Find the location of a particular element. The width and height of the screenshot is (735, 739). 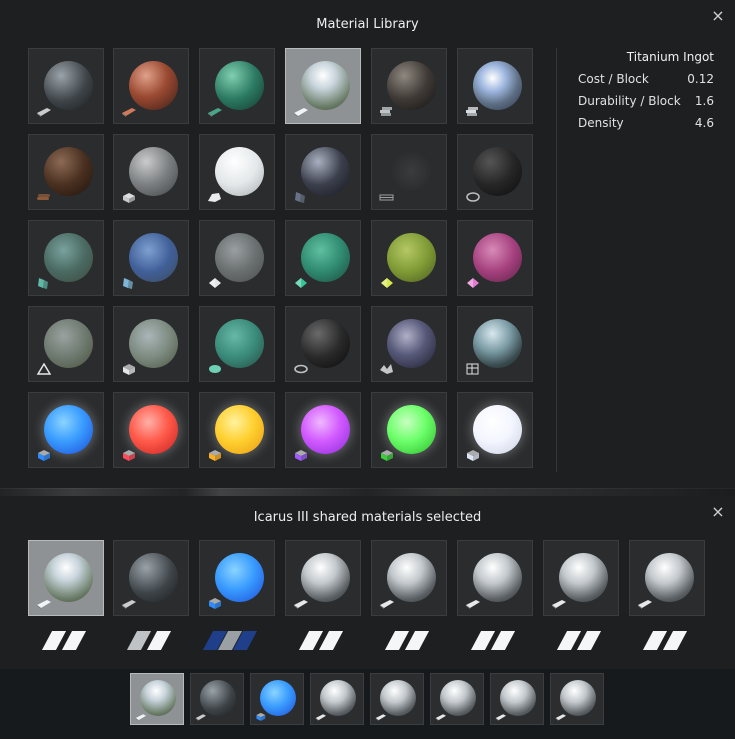

rock-icon is located at coordinates (214, 197).